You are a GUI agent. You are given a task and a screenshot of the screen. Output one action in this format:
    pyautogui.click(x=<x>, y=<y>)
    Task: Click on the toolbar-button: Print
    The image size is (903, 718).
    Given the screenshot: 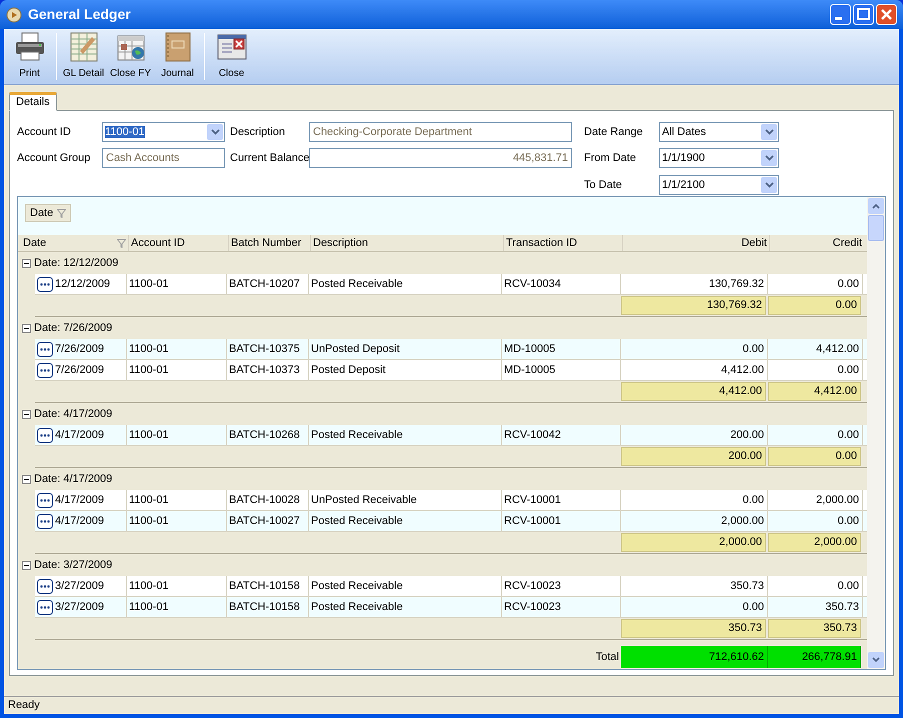 What is the action you would take?
    pyautogui.click(x=29, y=56)
    